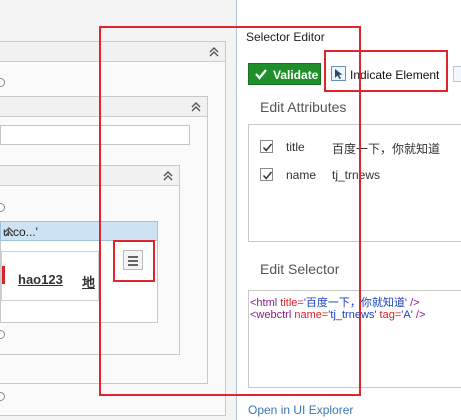 Image resolution: width=461 pixels, height=420 pixels. What do you see at coordinates (300, 410) in the screenshot?
I see `open-in-ui-explorer-link: Open in UI Explorer` at bounding box center [300, 410].